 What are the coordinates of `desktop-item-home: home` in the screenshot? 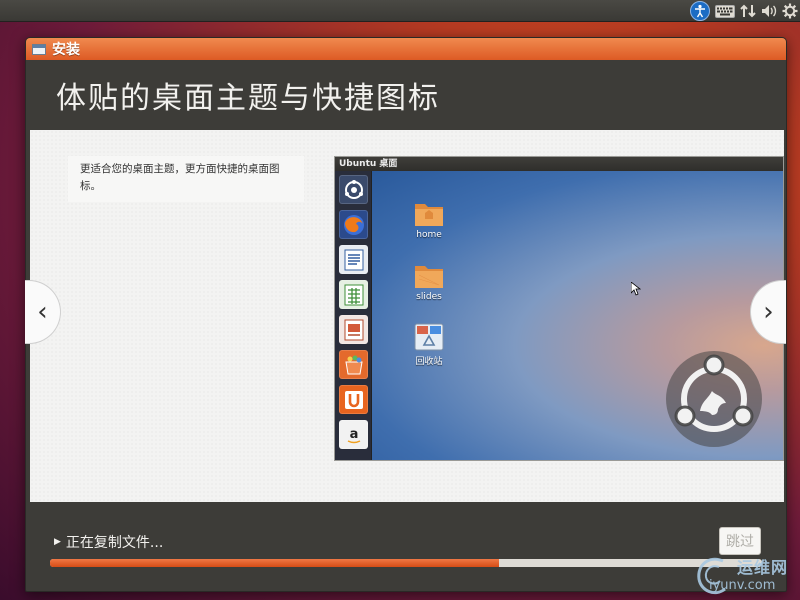 It's located at (429, 219).